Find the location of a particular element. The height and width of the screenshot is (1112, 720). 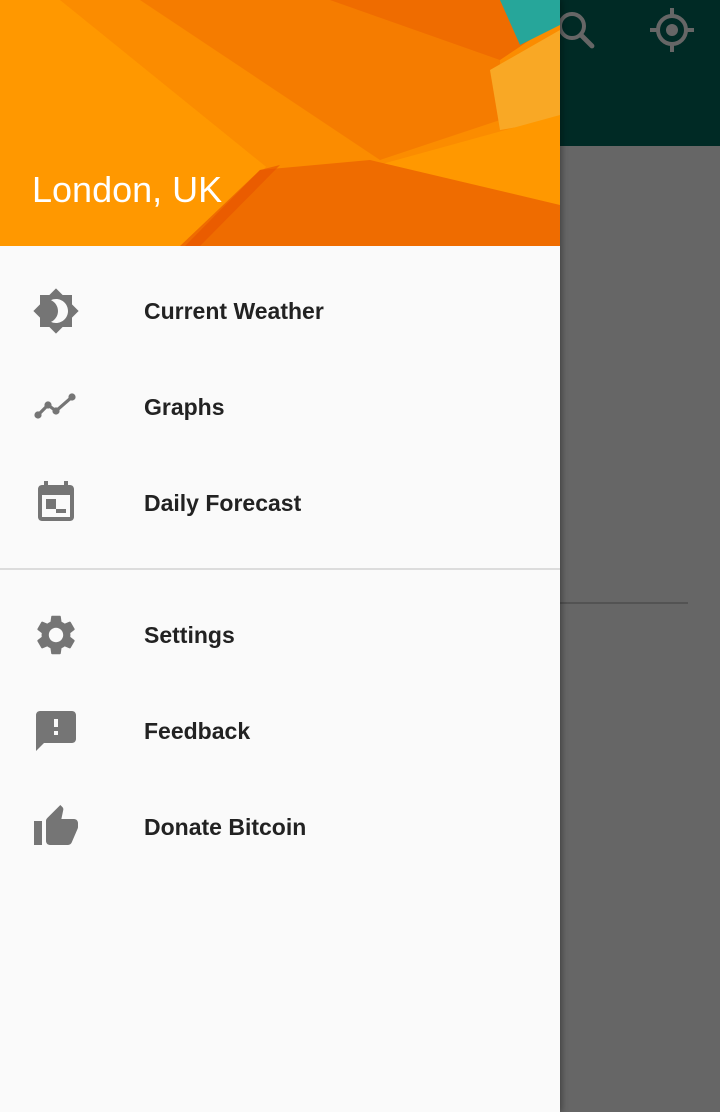

menu-item-donate-bitcoin: Donate Bitcoin is located at coordinates (280, 827).